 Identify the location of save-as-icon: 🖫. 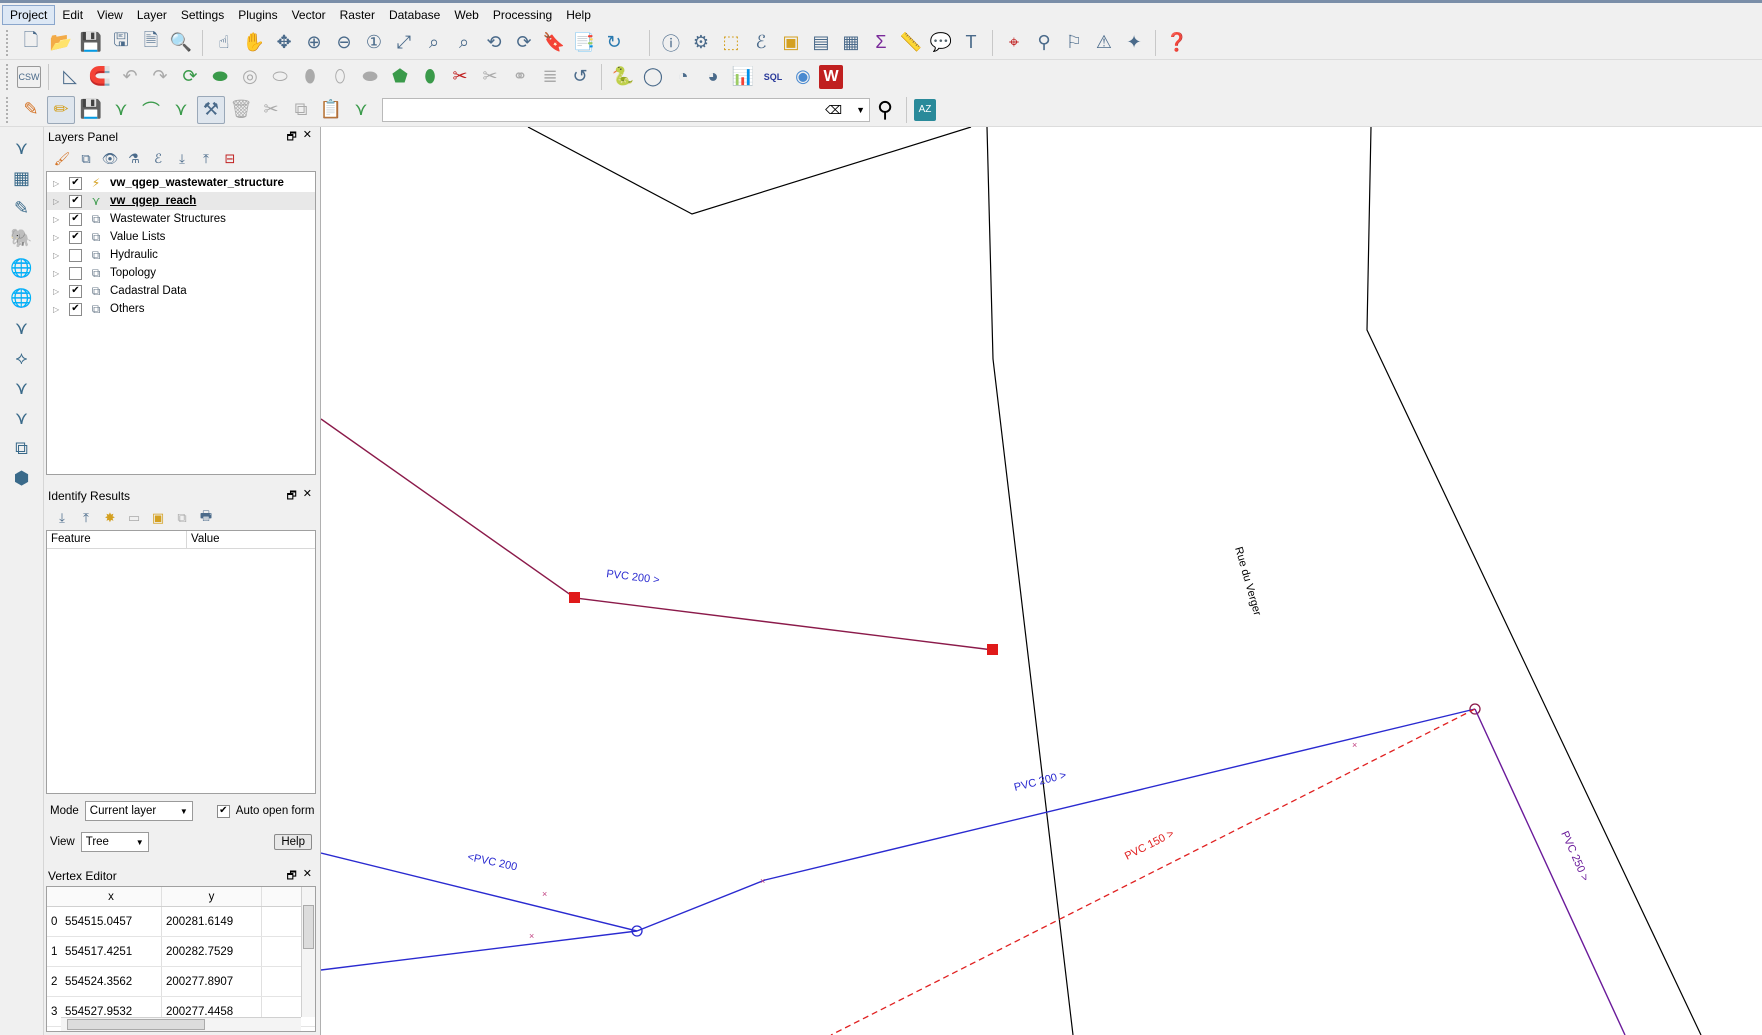
(121, 43).